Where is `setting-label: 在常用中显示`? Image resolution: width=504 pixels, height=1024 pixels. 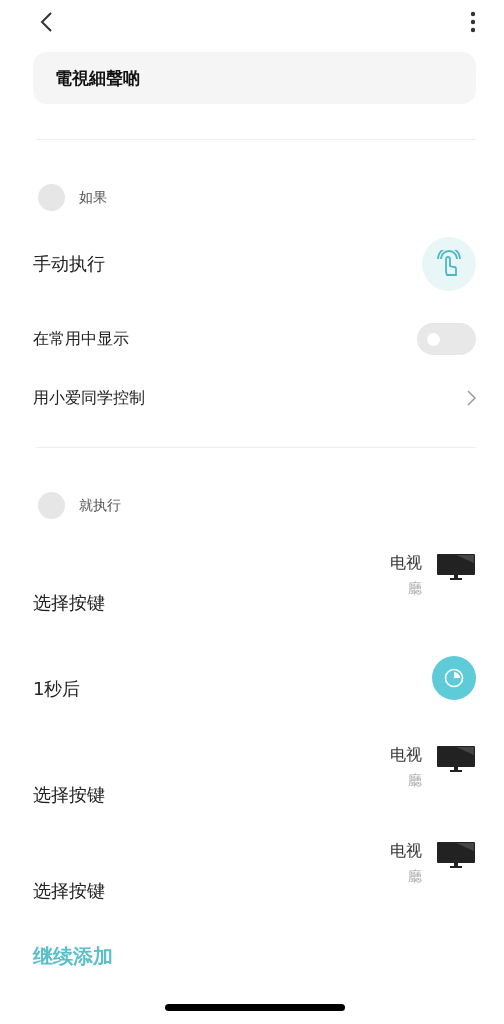
setting-label: 在常用中显示 is located at coordinates (81, 339).